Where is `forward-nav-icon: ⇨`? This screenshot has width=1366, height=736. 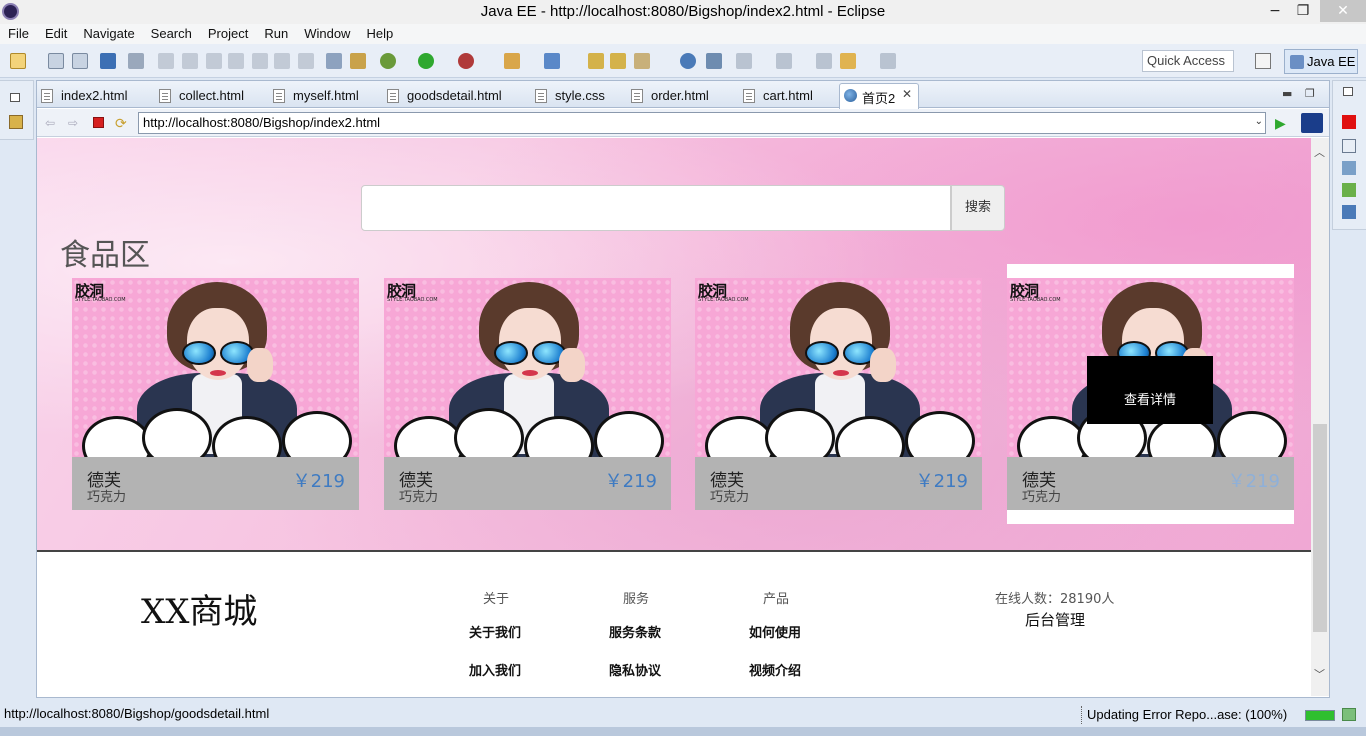 forward-nav-icon: ⇨ is located at coordinates (75, 123).